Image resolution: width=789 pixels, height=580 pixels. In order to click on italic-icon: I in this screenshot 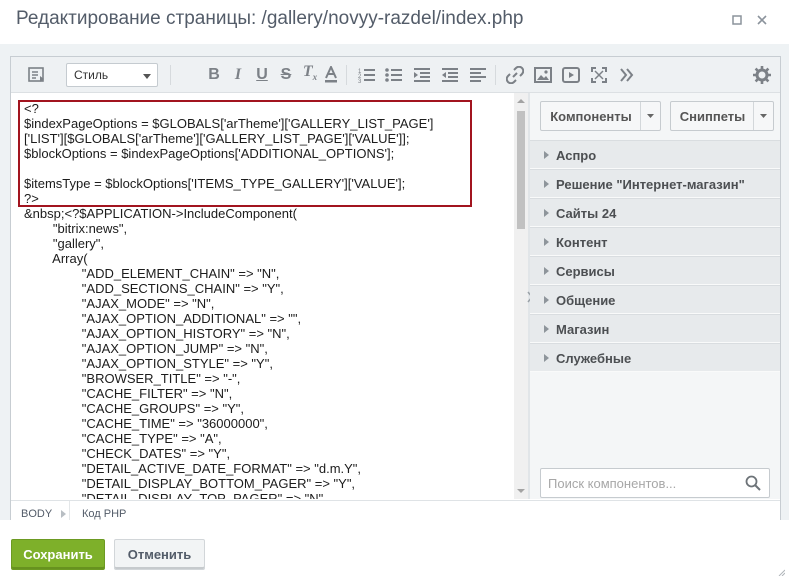, I will do `click(238, 74)`.